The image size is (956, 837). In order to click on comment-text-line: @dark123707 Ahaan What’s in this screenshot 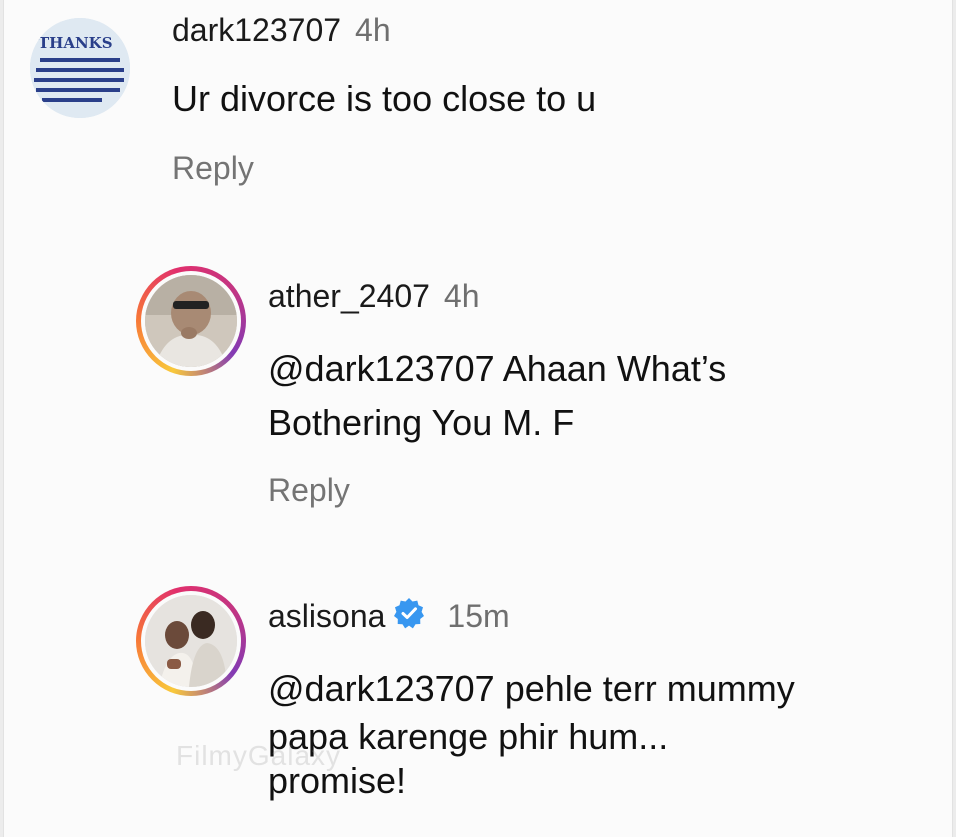, I will do `click(497, 368)`.